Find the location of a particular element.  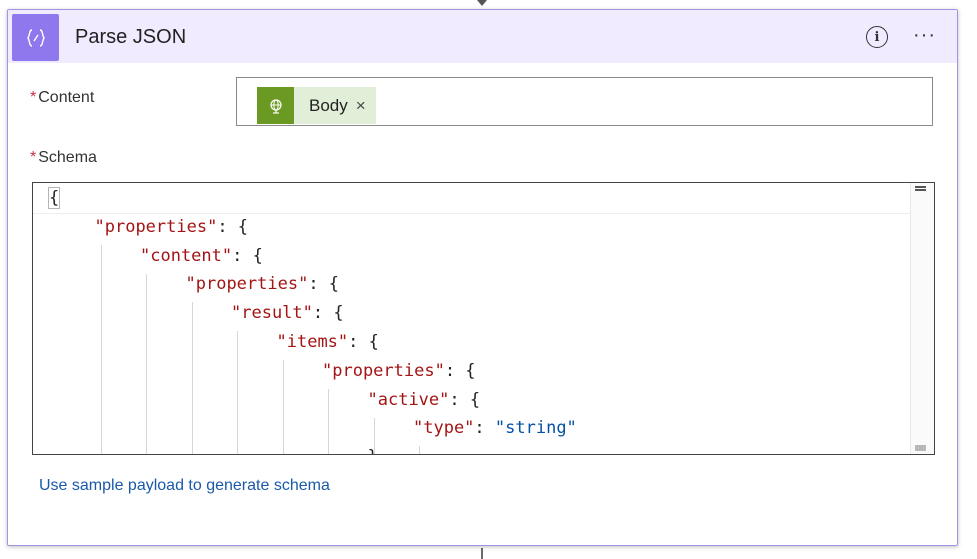

scroll-thumb is located at coordinates (920, 448).